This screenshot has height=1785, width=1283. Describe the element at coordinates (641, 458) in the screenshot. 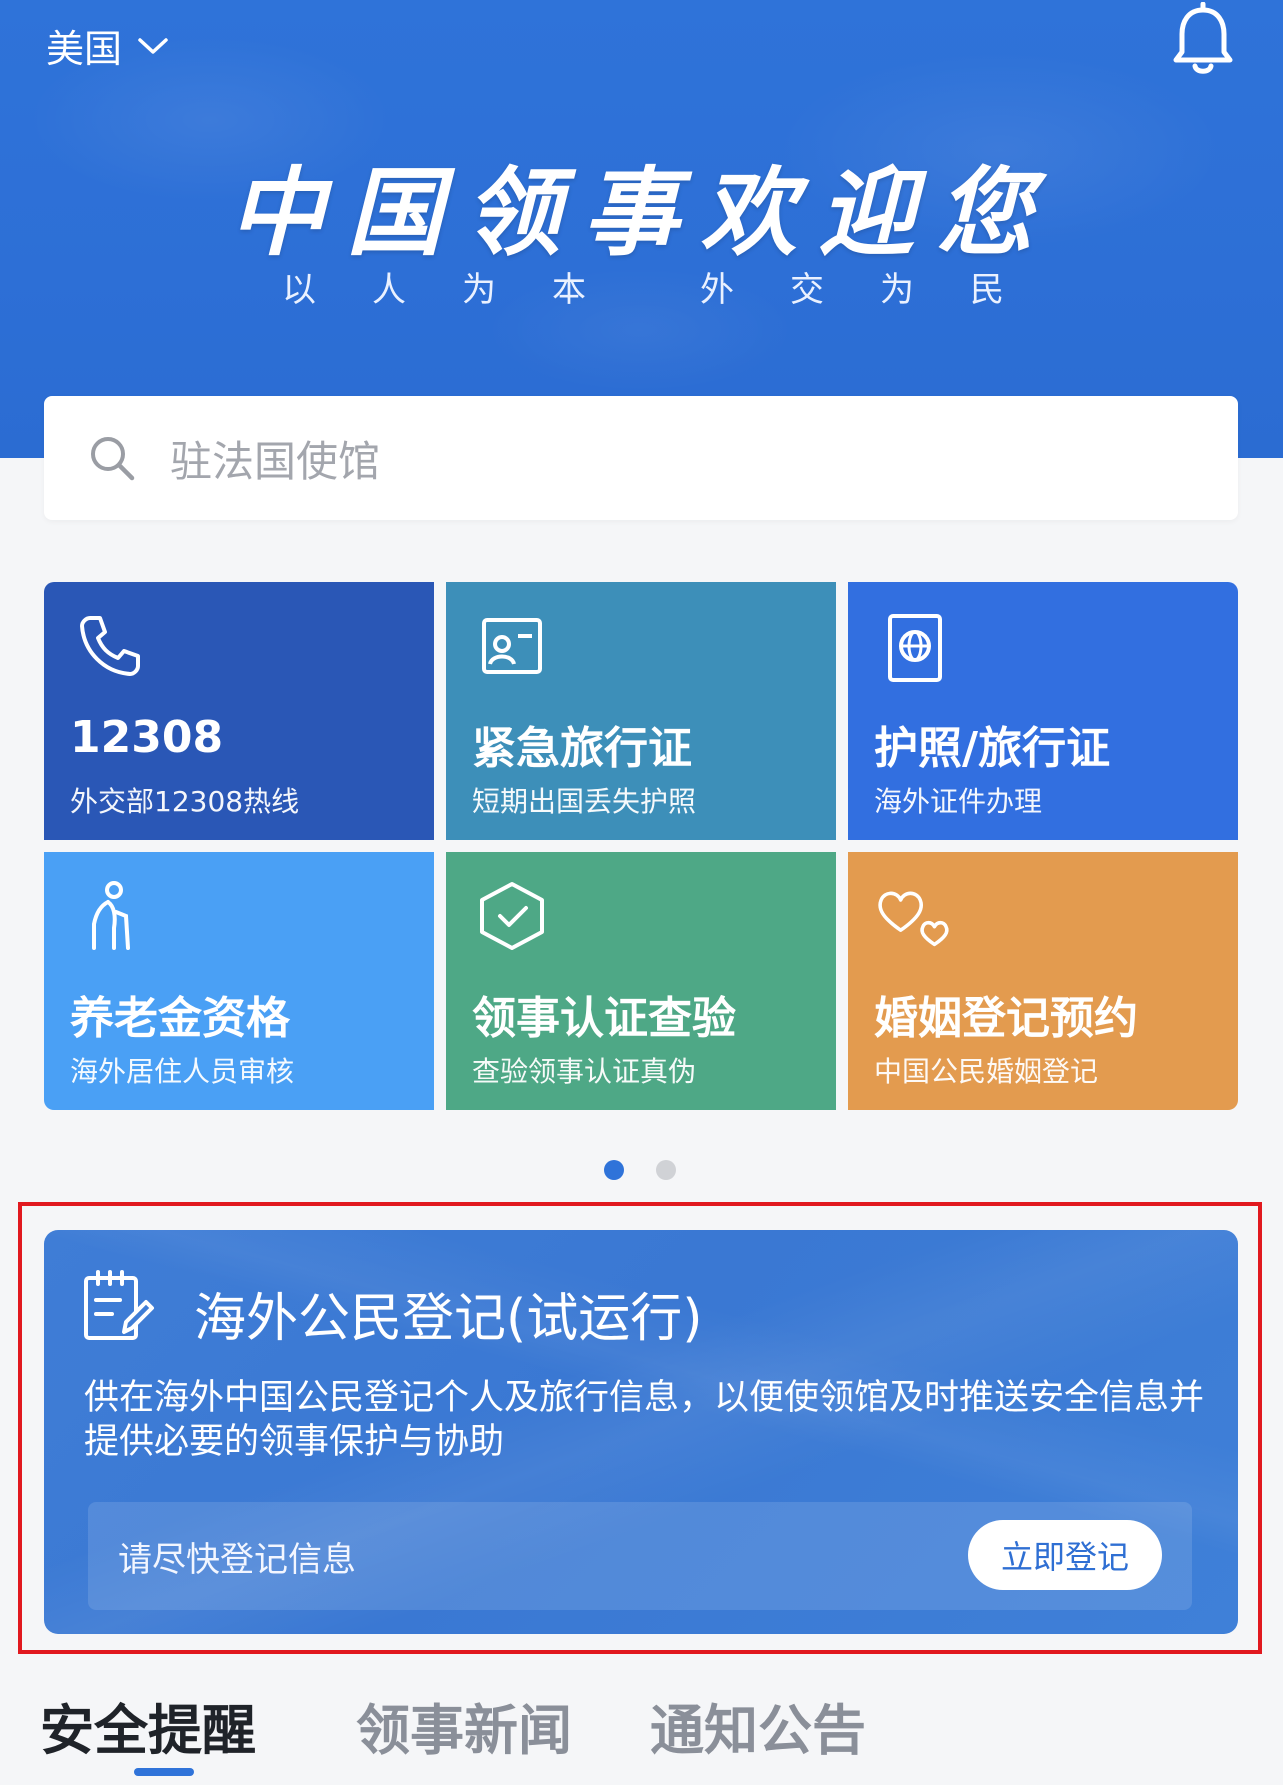

I see `search-bar: 驻法国使馆` at that location.